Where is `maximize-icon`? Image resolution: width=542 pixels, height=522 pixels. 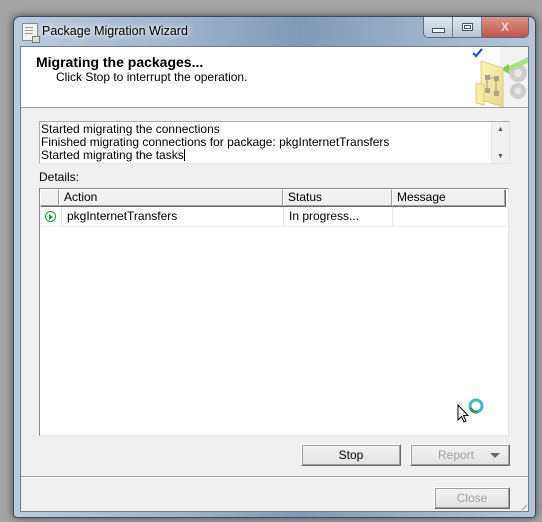 maximize-icon is located at coordinates (467, 27).